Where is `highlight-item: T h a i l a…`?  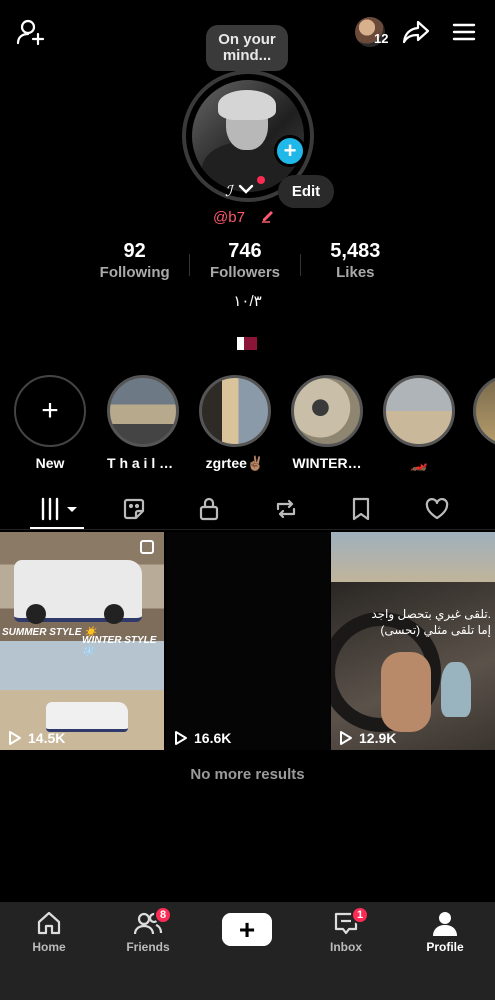 highlight-item: T h a i l a… is located at coordinates (143, 423).